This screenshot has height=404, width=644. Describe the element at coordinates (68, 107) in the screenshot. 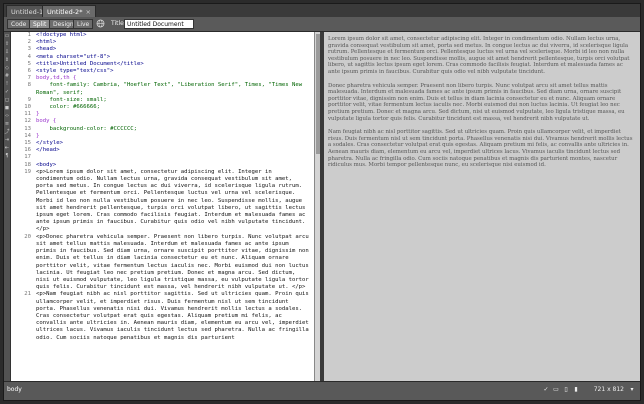

I see `code-text: color: #666666;` at that location.